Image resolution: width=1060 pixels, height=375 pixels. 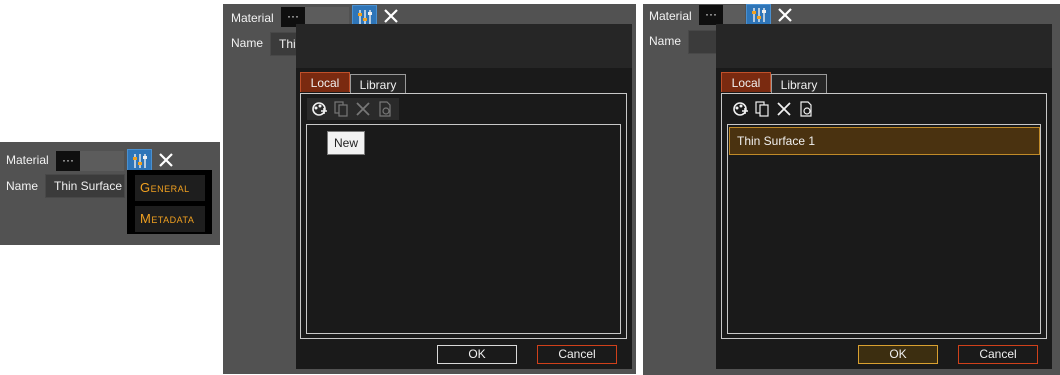 What do you see at coordinates (346, 143) in the screenshot?
I see `tooltip: New` at bounding box center [346, 143].